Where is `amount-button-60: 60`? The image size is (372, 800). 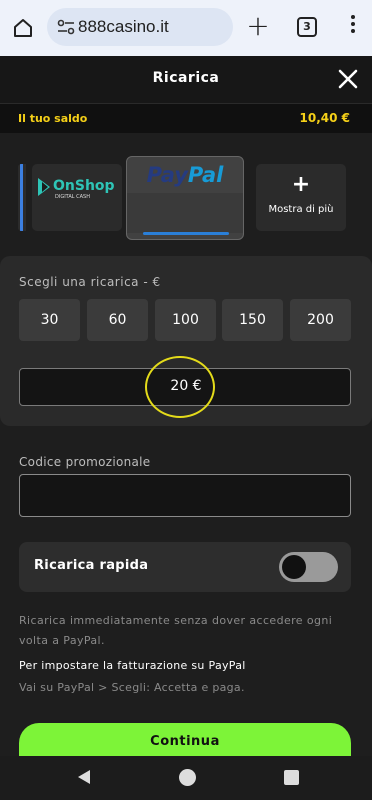
amount-button-60: 60 is located at coordinates (117, 320).